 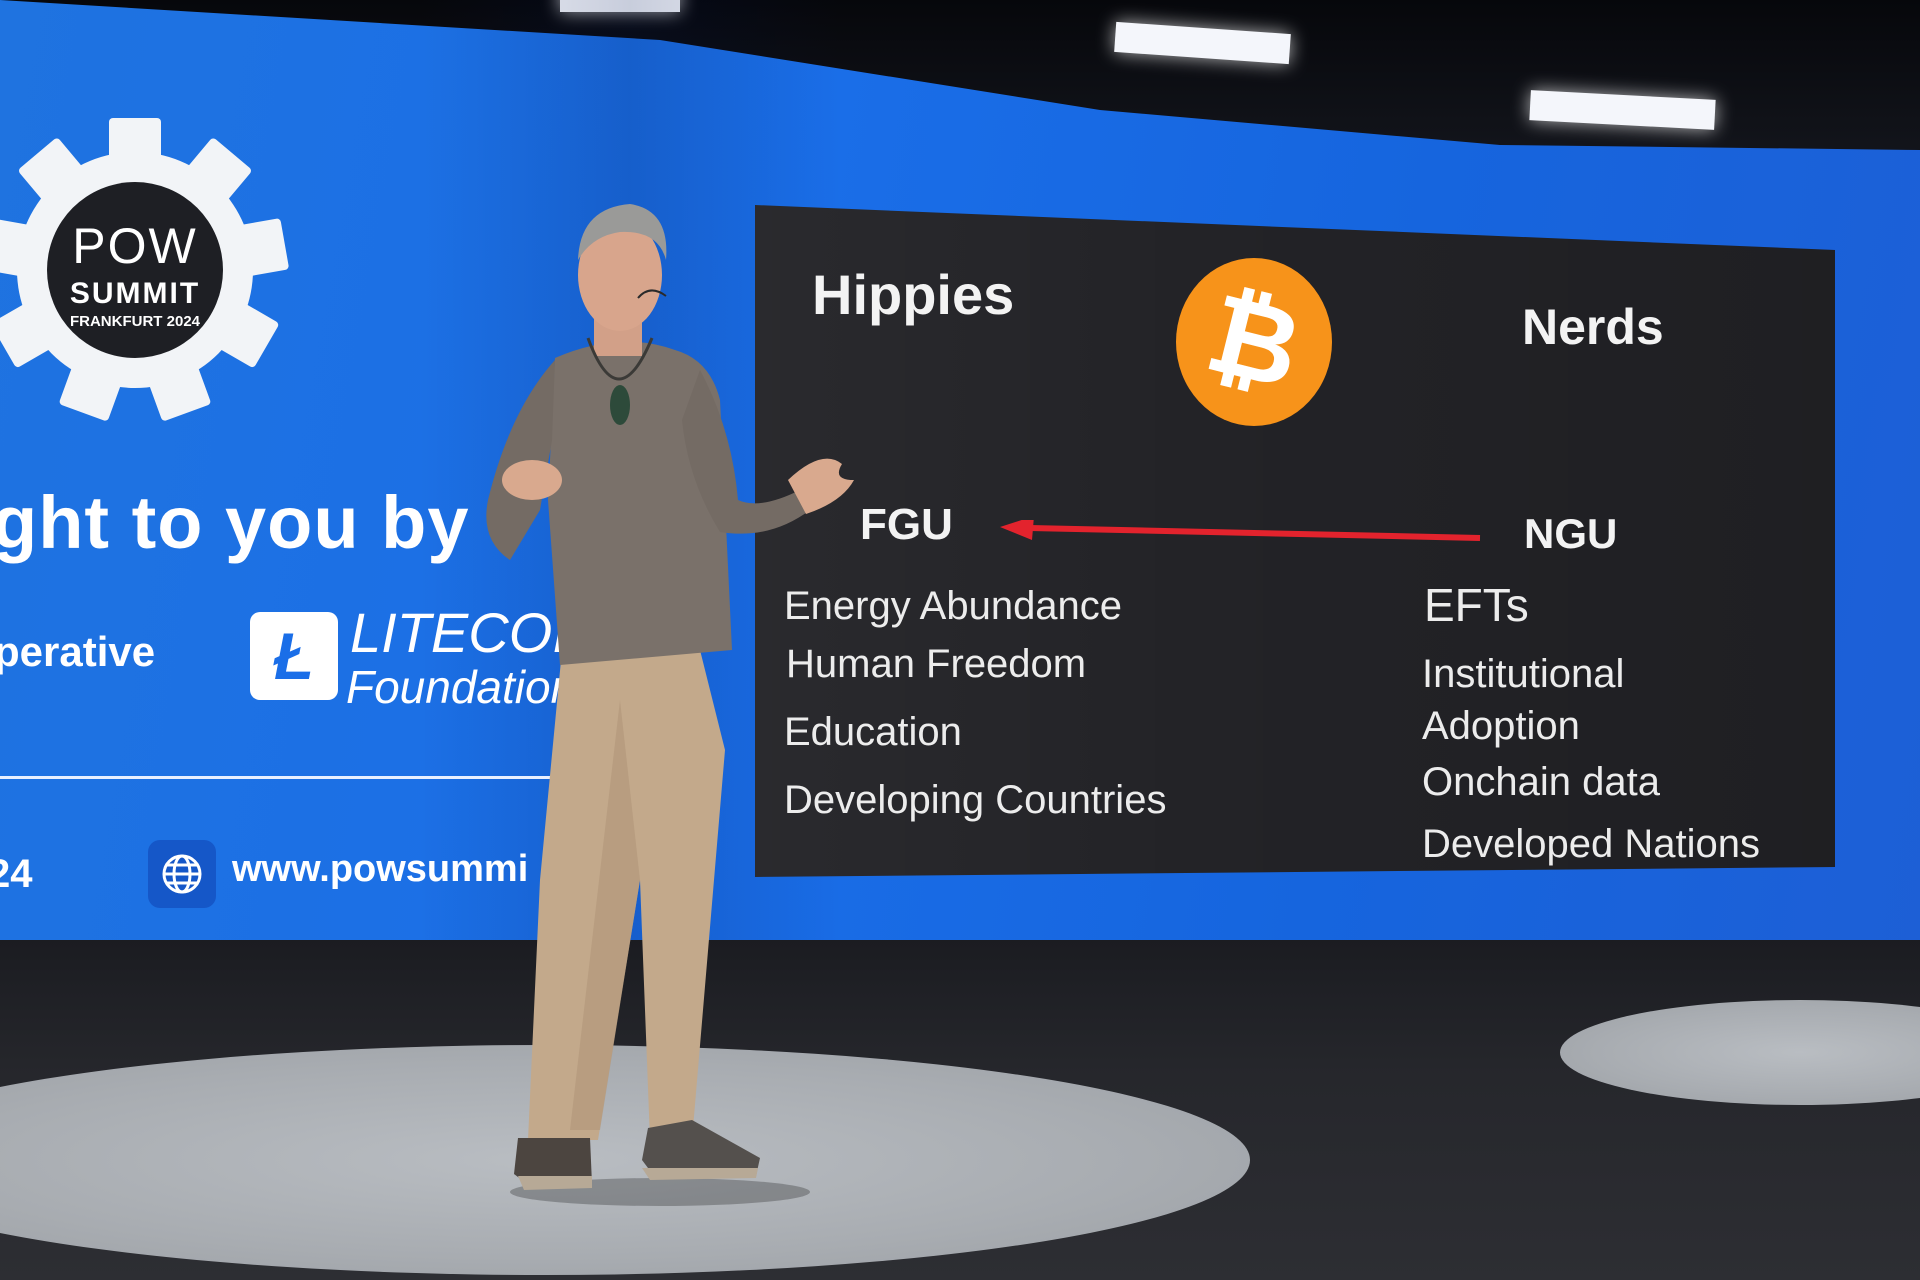 I want to click on right-list-item: Onchain data, so click(x=1541, y=782).